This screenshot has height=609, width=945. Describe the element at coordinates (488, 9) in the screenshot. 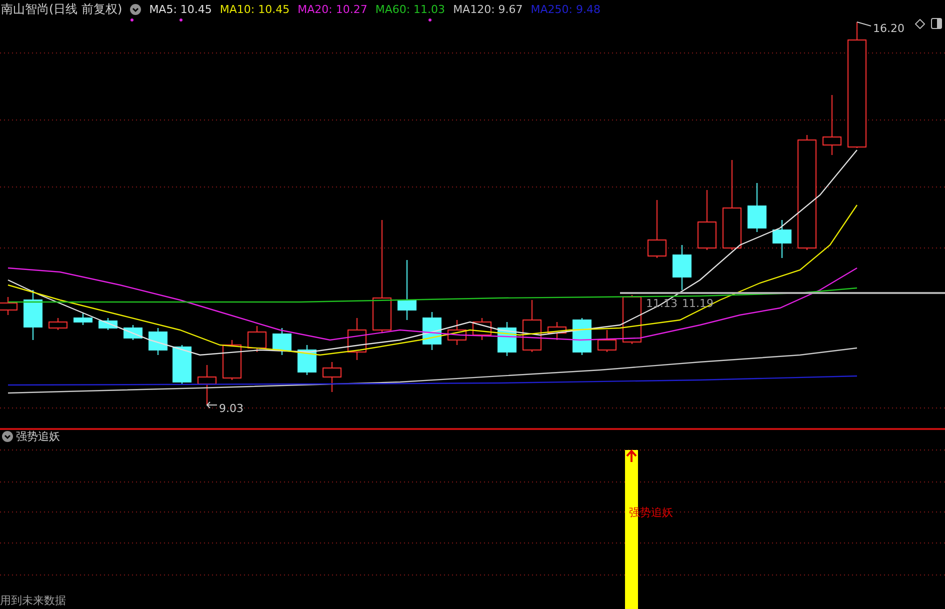

I see `moving-average-label: MA120: 9.67` at that location.